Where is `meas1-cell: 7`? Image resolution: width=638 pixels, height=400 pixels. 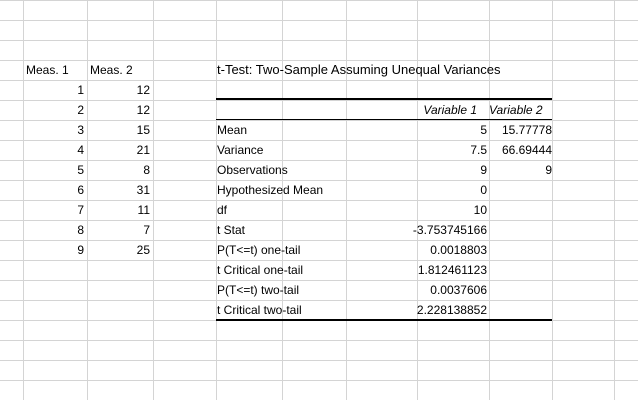
meas1-cell: 7 is located at coordinates (55, 210).